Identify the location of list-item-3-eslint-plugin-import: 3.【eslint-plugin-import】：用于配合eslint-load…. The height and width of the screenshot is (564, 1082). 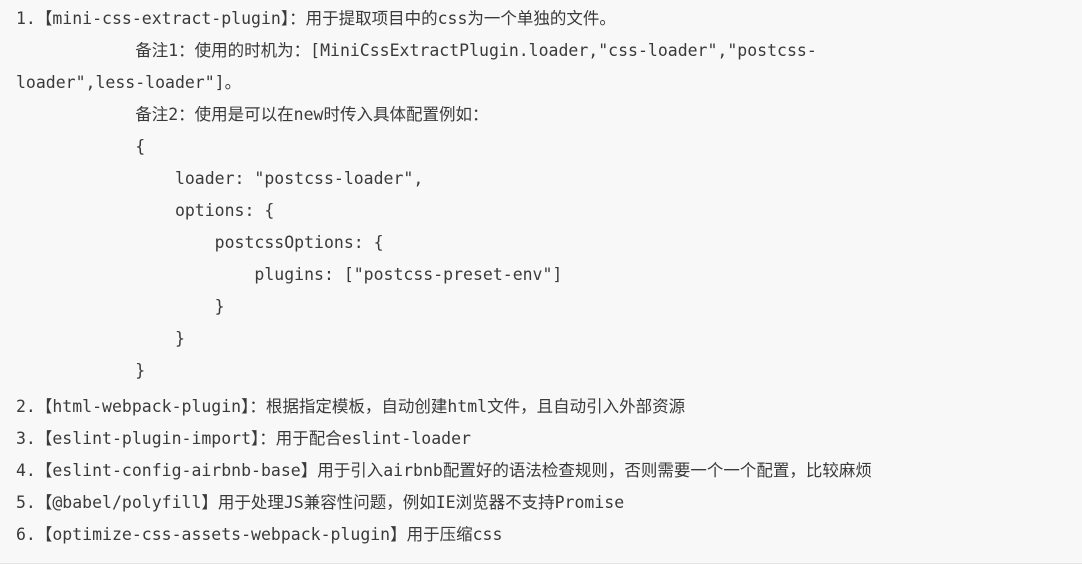
(243, 438).